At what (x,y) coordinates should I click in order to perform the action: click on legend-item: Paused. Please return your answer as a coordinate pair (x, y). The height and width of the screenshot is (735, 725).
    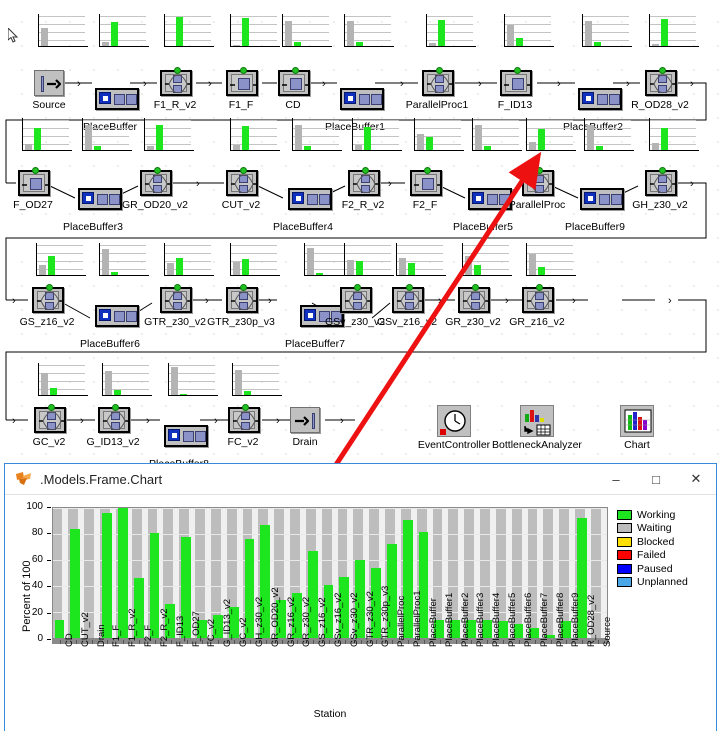
    Looking at the image, I should click on (665, 569).